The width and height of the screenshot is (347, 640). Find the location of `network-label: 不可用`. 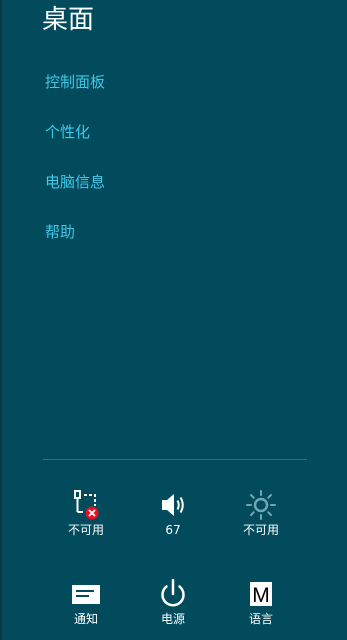

network-label: 不可用 is located at coordinates (85, 530).